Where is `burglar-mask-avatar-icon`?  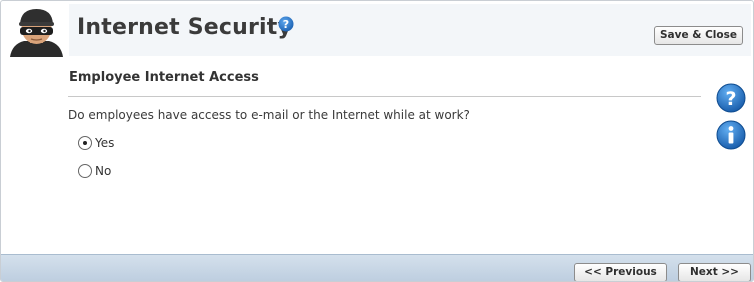
burglar-mask-avatar-icon is located at coordinates (36, 33).